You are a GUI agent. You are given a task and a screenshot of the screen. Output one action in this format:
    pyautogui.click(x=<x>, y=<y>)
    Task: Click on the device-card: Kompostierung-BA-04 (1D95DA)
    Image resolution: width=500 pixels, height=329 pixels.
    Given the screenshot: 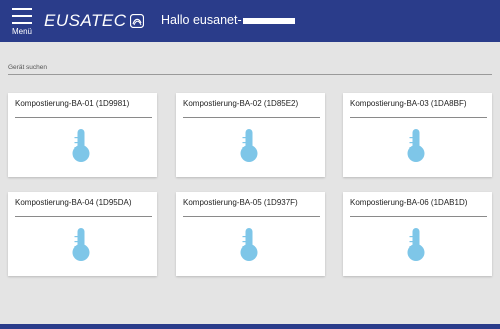 What is the action you would take?
    pyautogui.click(x=82, y=234)
    